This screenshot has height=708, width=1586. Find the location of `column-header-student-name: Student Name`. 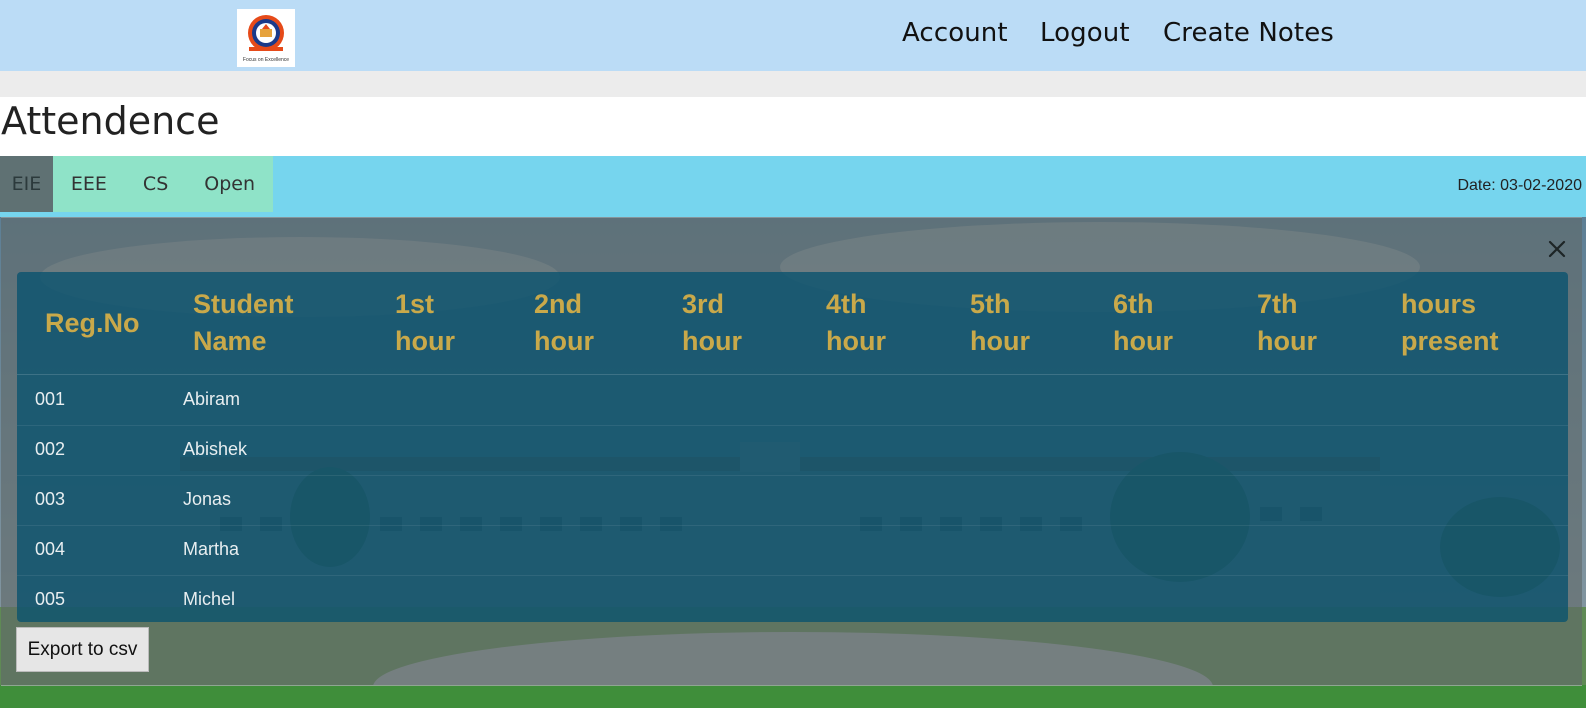

column-header-student-name: Student Name is located at coordinates (243, 323).